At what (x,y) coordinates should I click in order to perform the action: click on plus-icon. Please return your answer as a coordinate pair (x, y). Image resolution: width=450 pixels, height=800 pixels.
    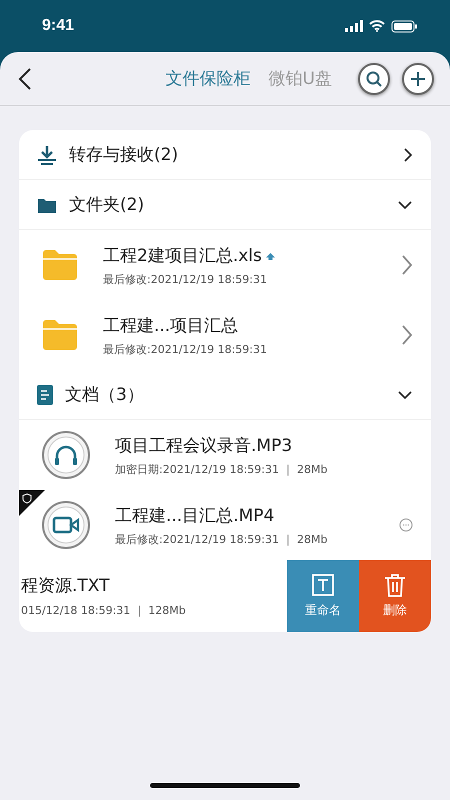
    Looking at the image, I should click on (418, 79).